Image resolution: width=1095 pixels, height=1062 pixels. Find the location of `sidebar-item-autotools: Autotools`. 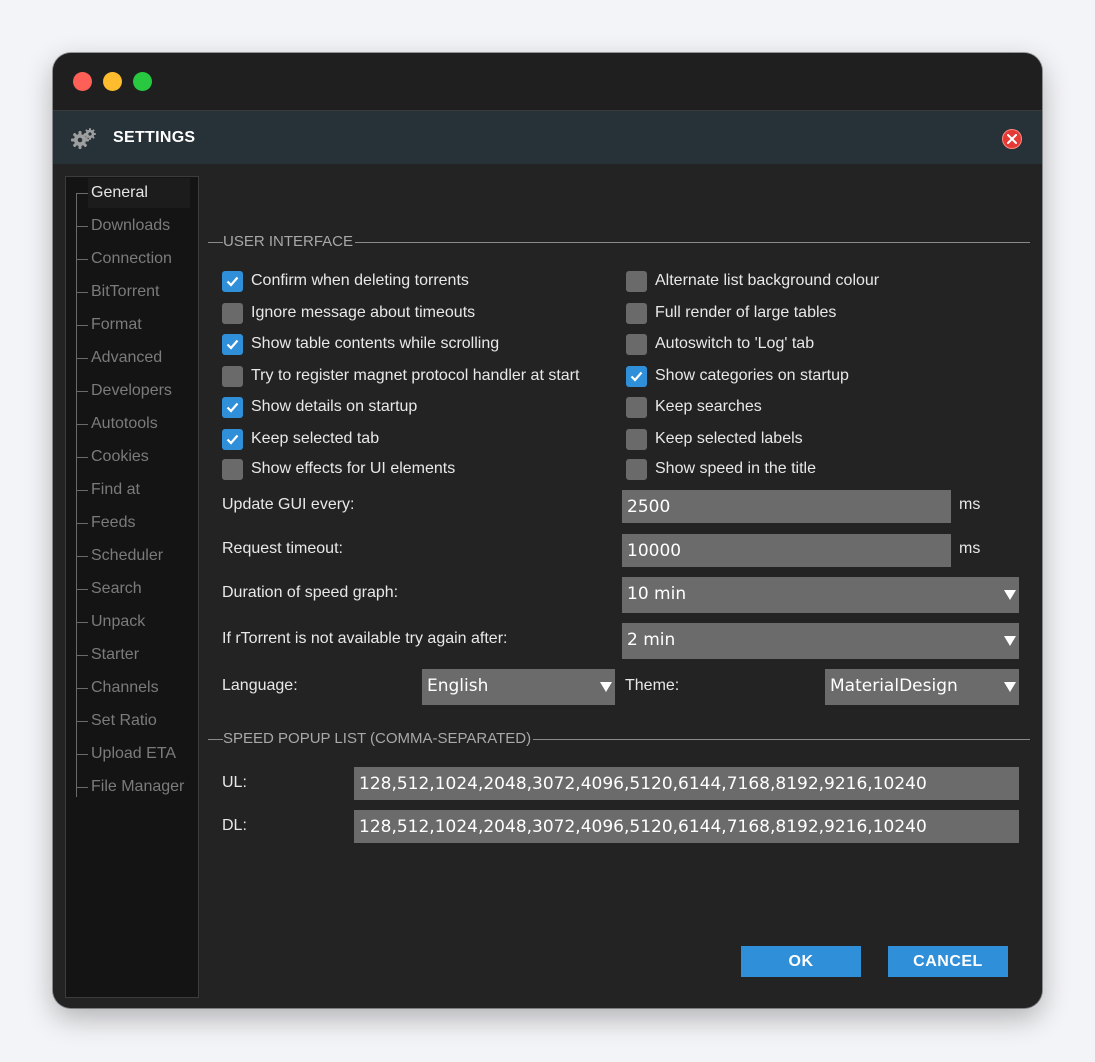

sidebar-item-autotools: Autotools is located at coordinates (133, 424).